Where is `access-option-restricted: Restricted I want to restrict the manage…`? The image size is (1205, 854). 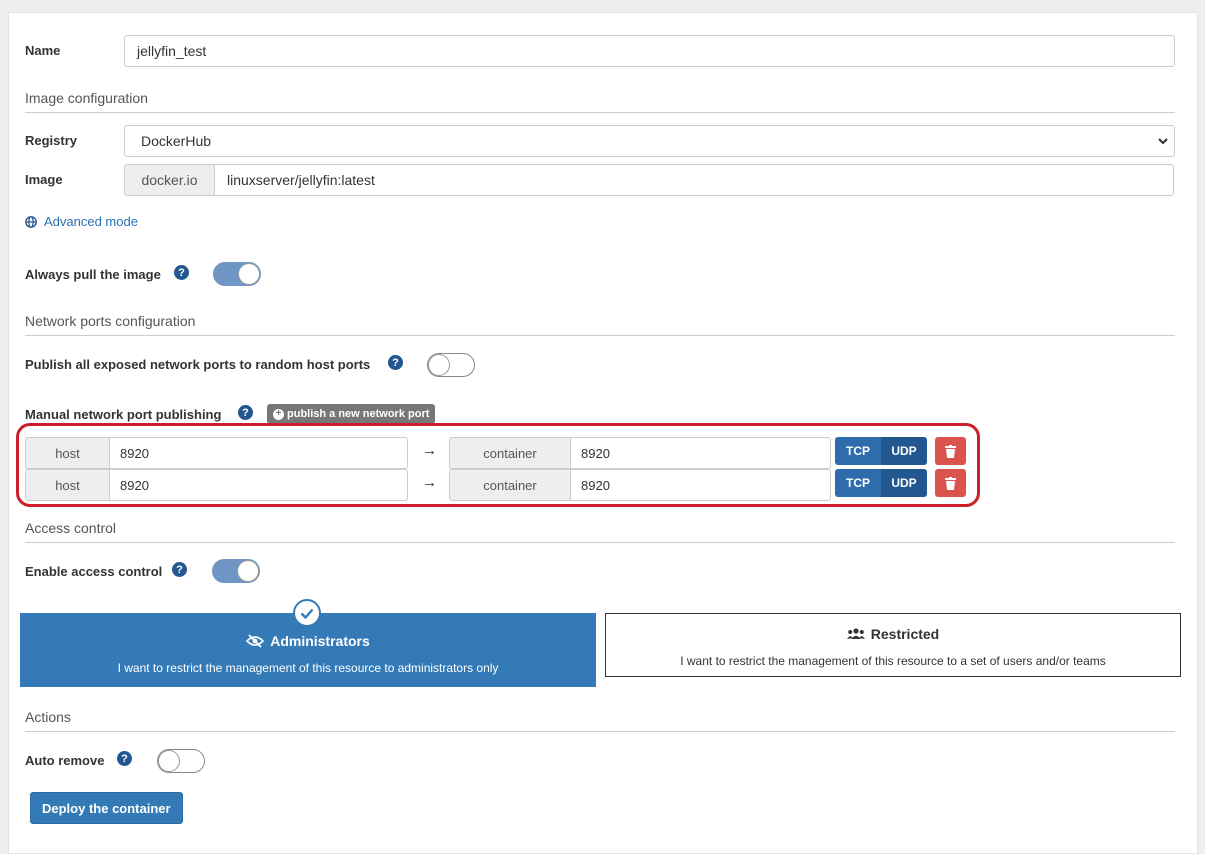 access-option-restricted: Restricted I want to restrict the manage… is located at coordinates (893, 645).